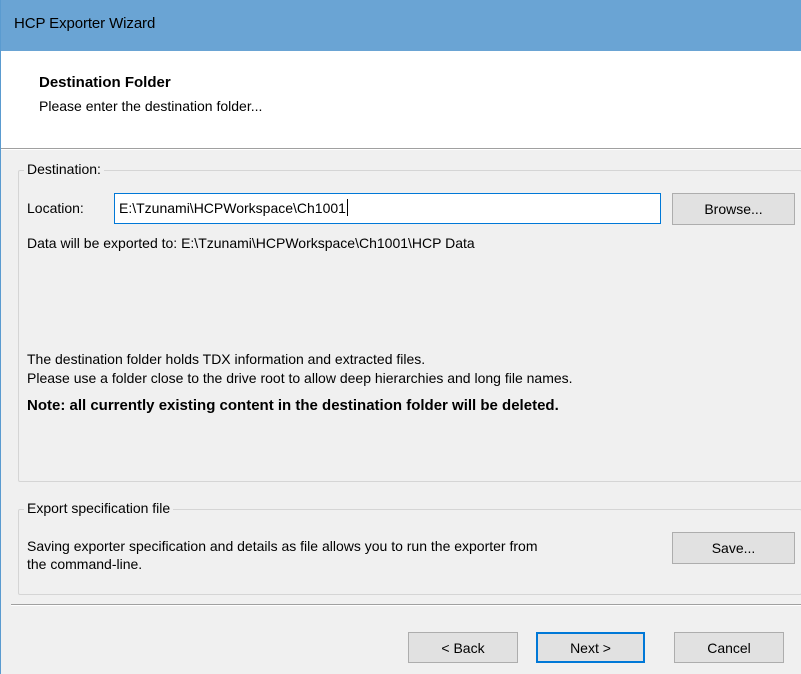  What do you see at coordinates (105, 82) in the screenshot?
I see `page-title: Destination Folder` at bounding box center [105, 82].